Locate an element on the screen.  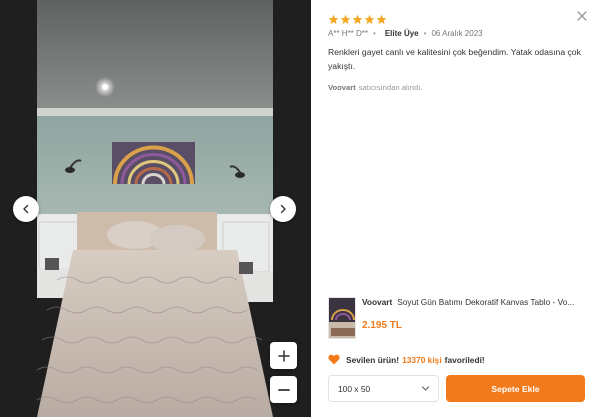
previous-image-button is located at coordinates (26, 209).